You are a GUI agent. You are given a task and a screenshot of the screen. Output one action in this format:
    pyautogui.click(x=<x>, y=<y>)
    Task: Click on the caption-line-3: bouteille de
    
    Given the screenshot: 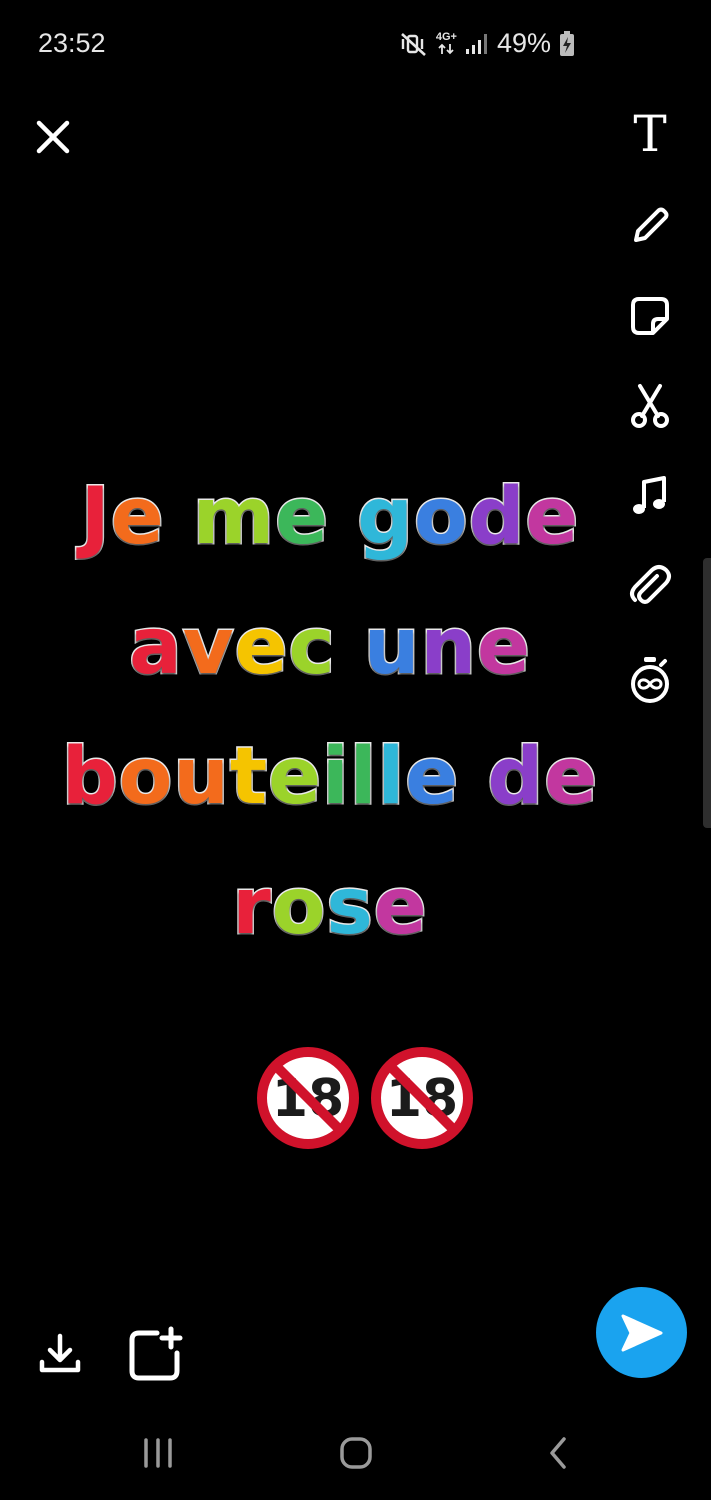 What is the action you would take?
    pyautogui.click(x=329, y=777)
    